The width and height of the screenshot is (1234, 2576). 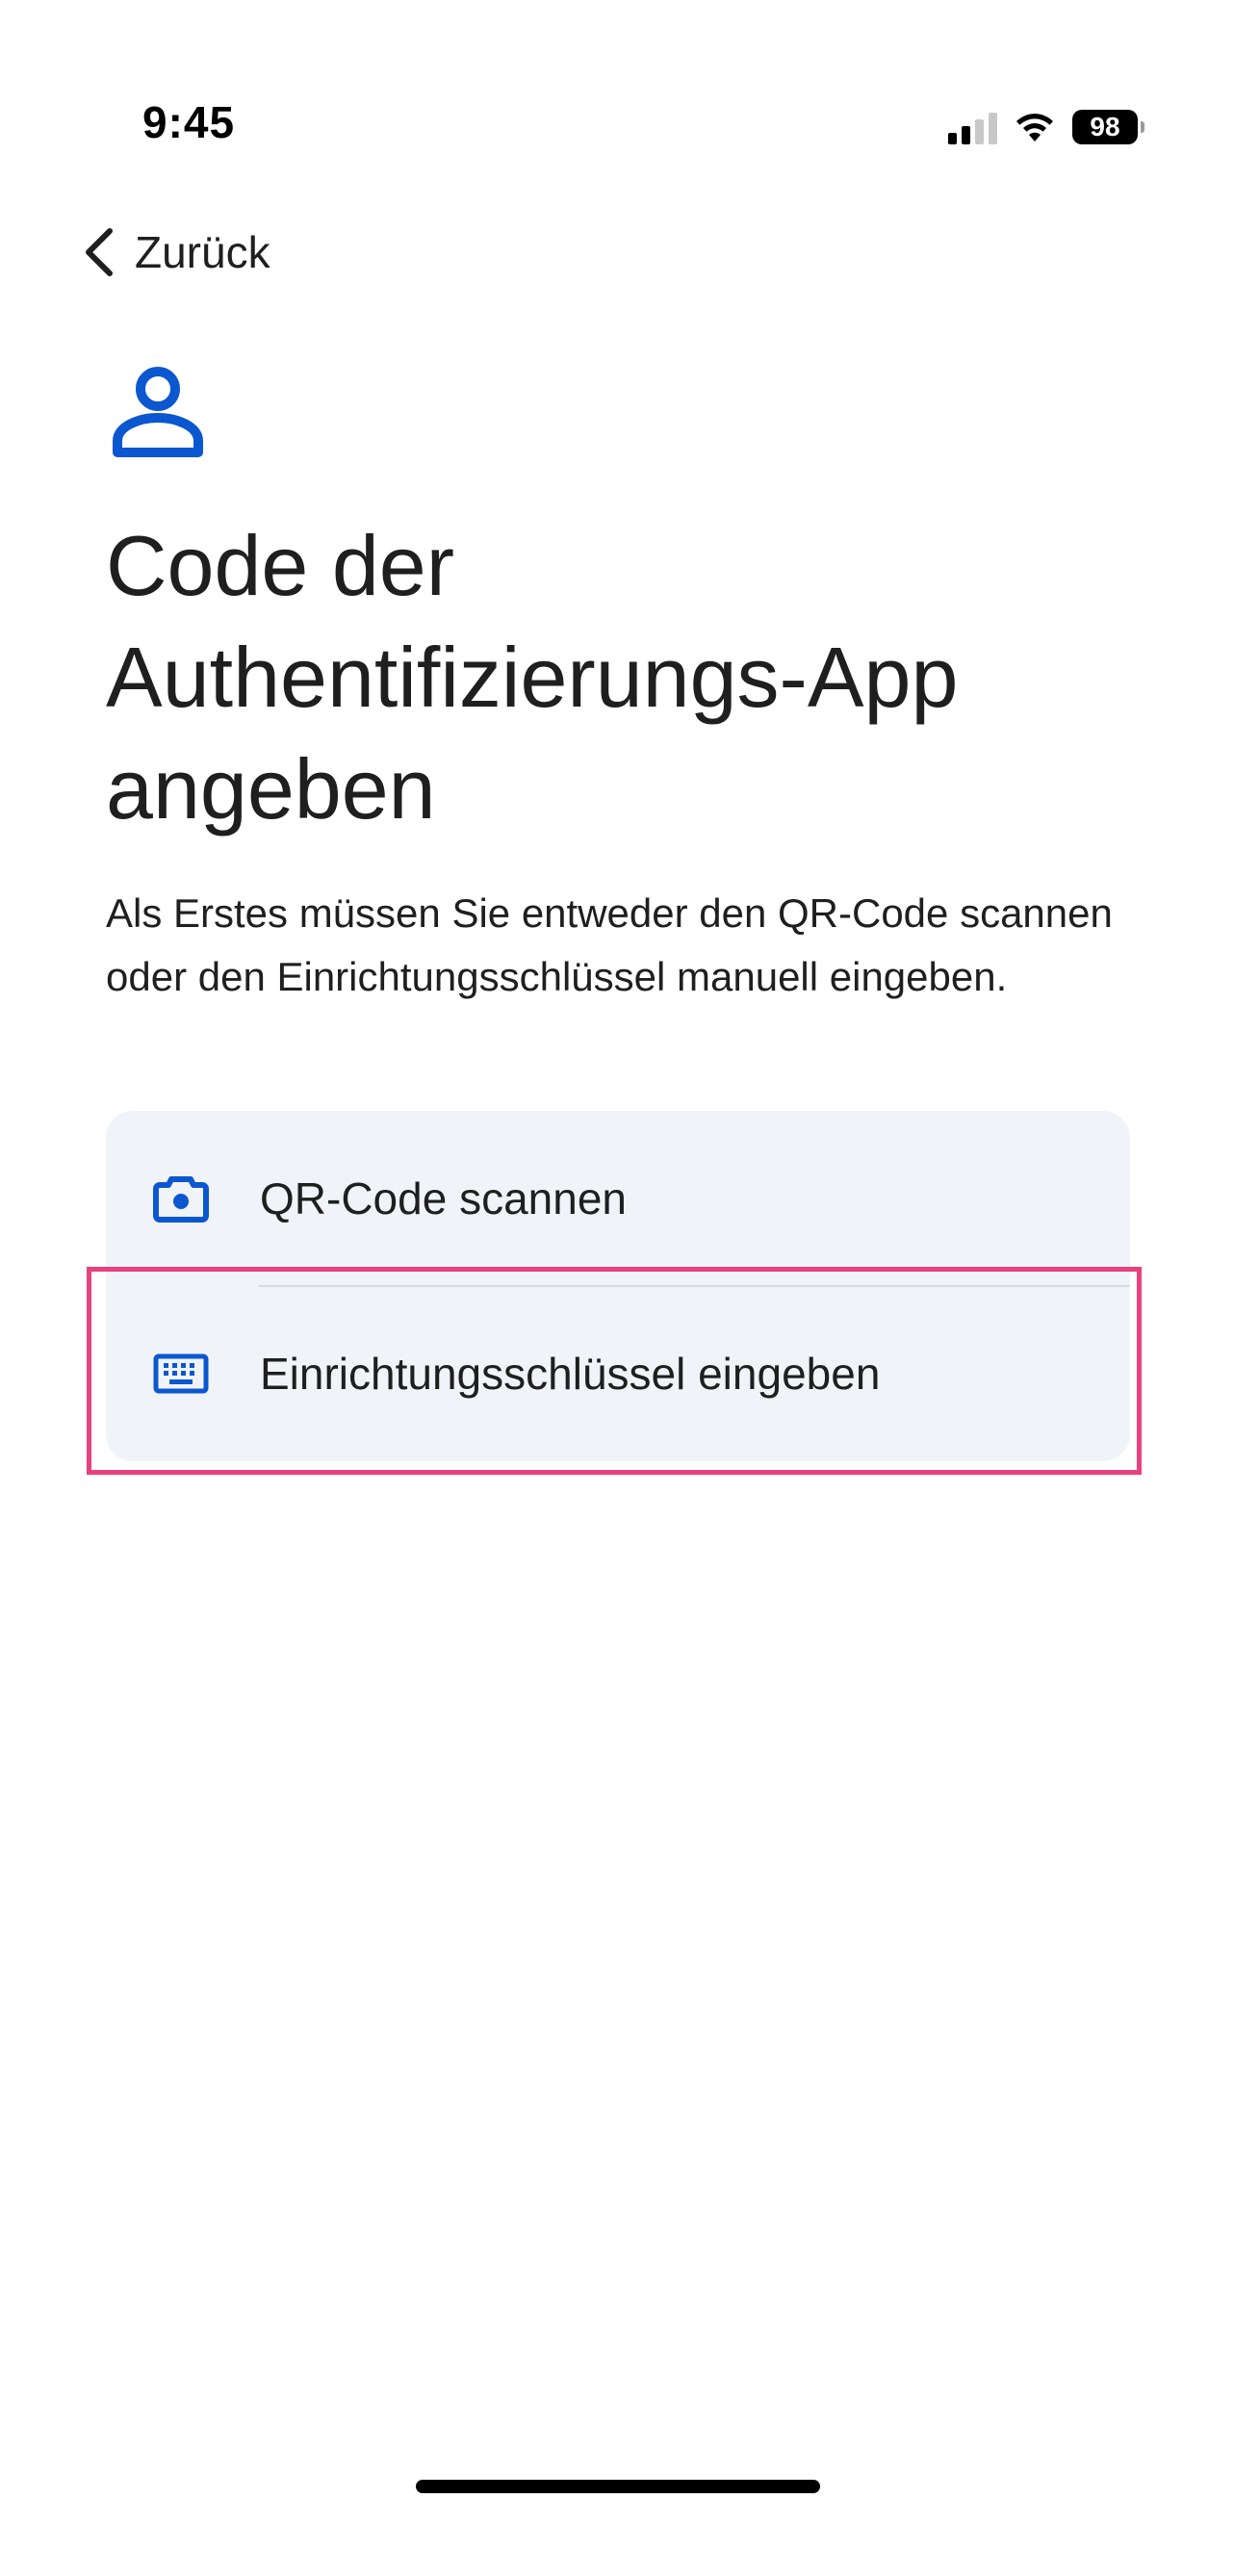 What do you see at coordinates (533, 678) in the screenshot?
I see `page-title-line: Authentifizierungs-App` at bounding box center [533, 678].